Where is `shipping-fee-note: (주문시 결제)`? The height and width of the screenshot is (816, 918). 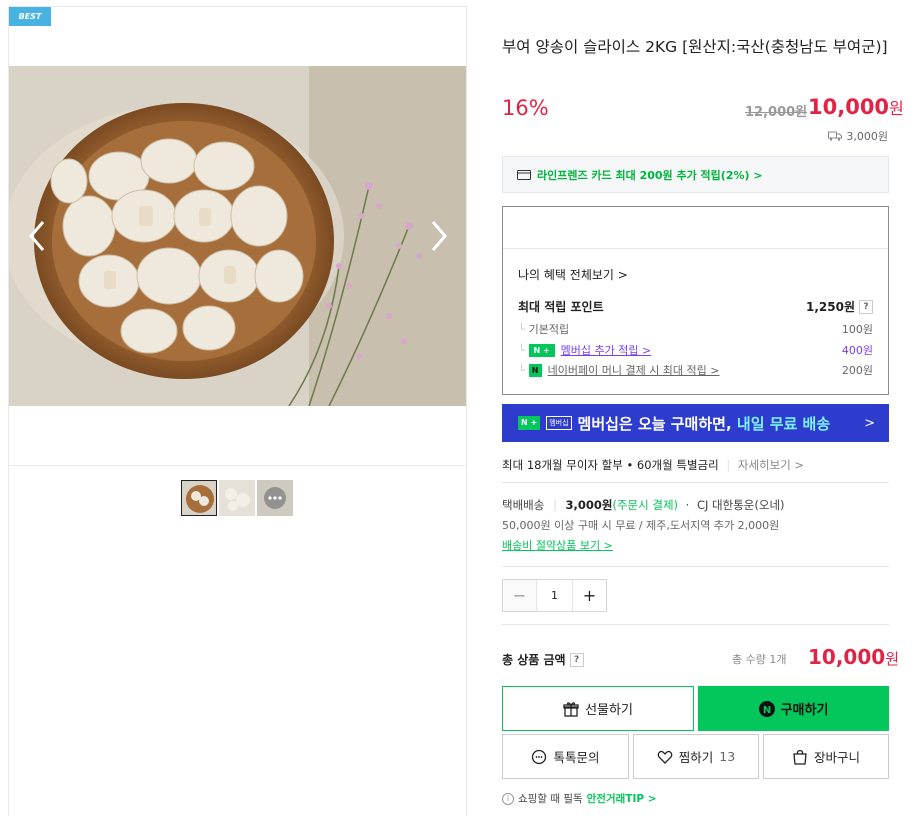
shipping-fee-note: (주문시 결제) is located at coordinates (645, 505).